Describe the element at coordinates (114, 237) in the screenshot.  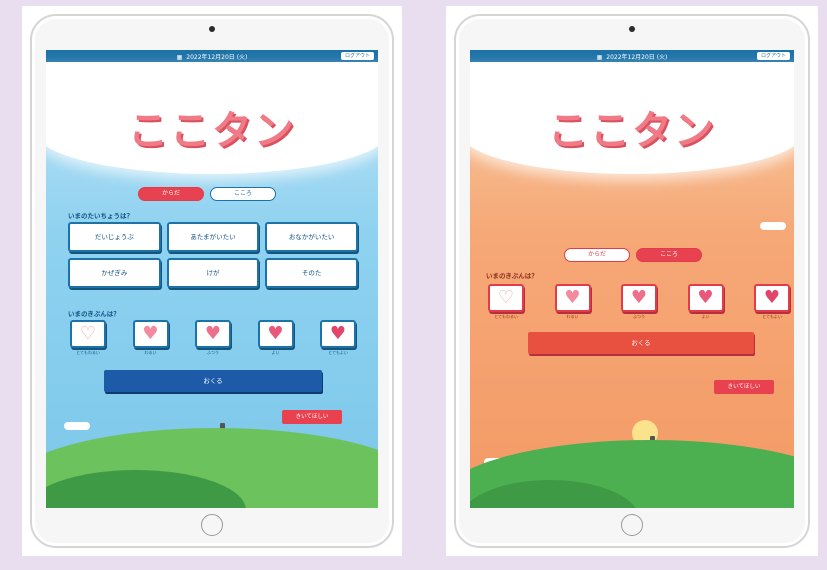
I see `symptom-button-fine: だいじょうぶ` at that location.